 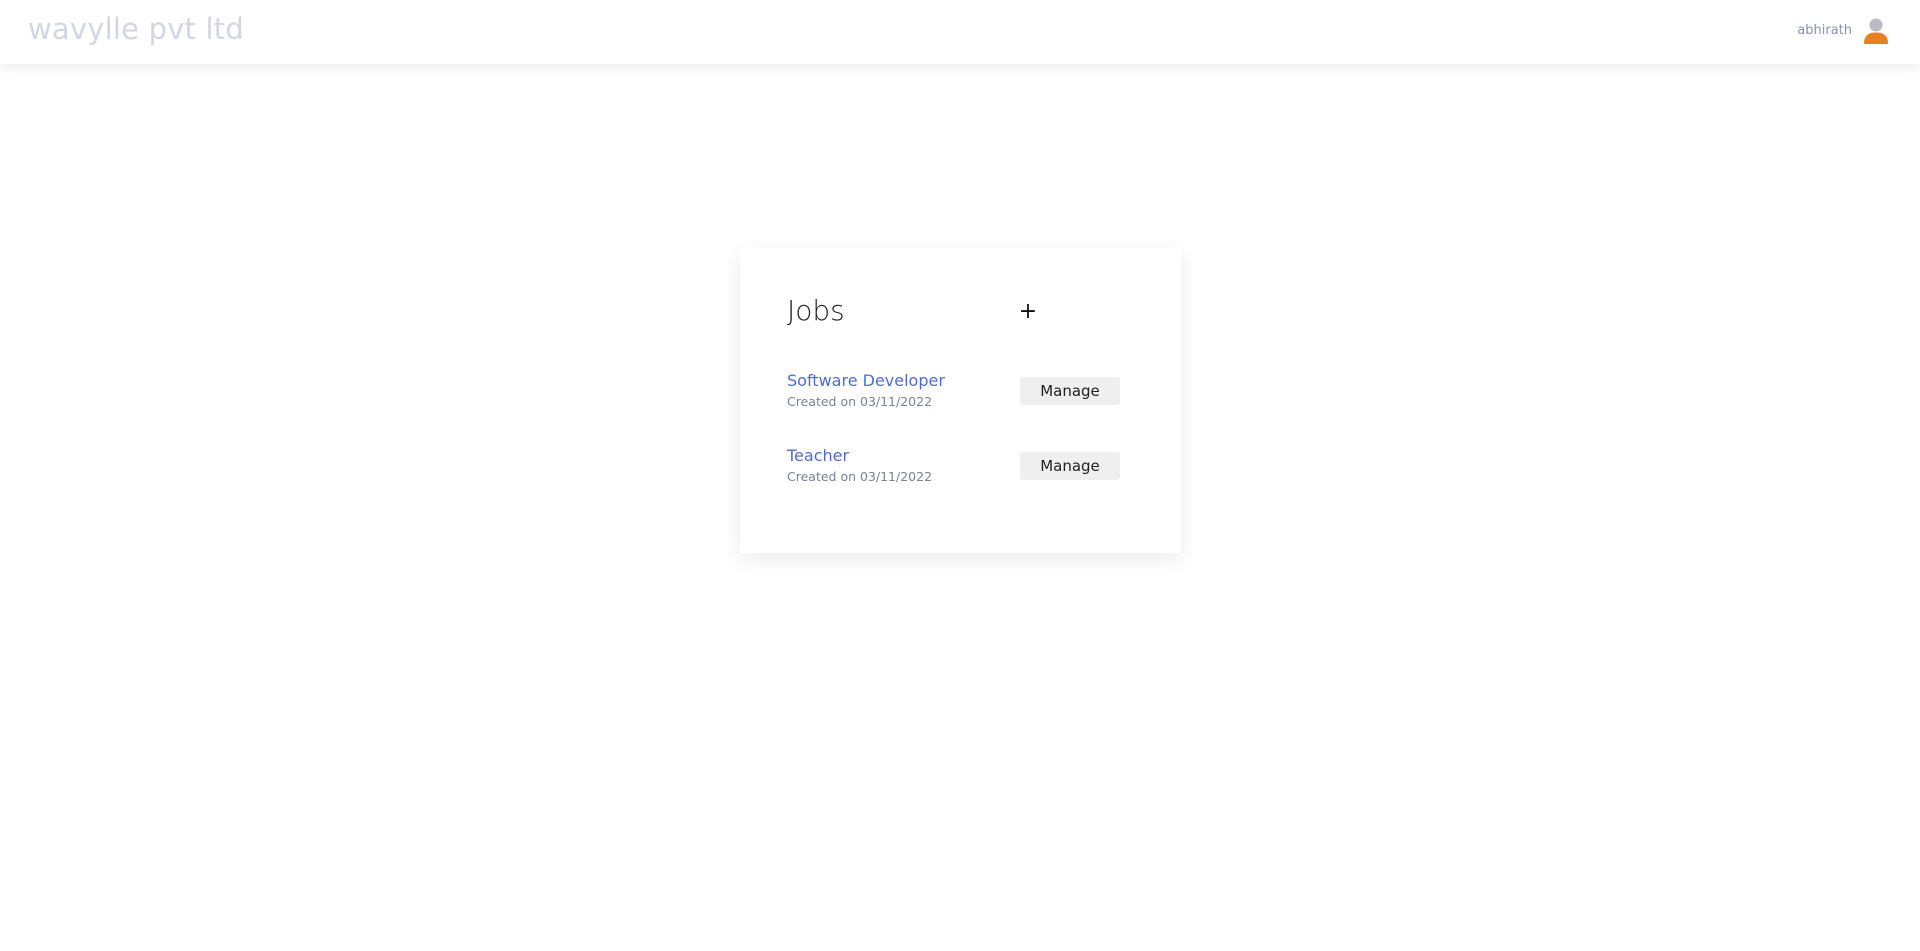 What do you see at coordinates (818, 456) in the screenshot?
I see `job-title-link: Teacher` at bounding box center [818, 456].